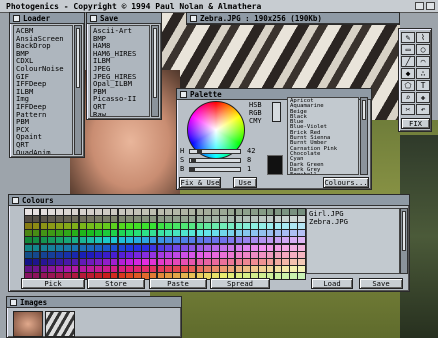 Image resolution: width=438 pixels, height=338 pixels. I want to click on store-button: Store, so click(116, 283).